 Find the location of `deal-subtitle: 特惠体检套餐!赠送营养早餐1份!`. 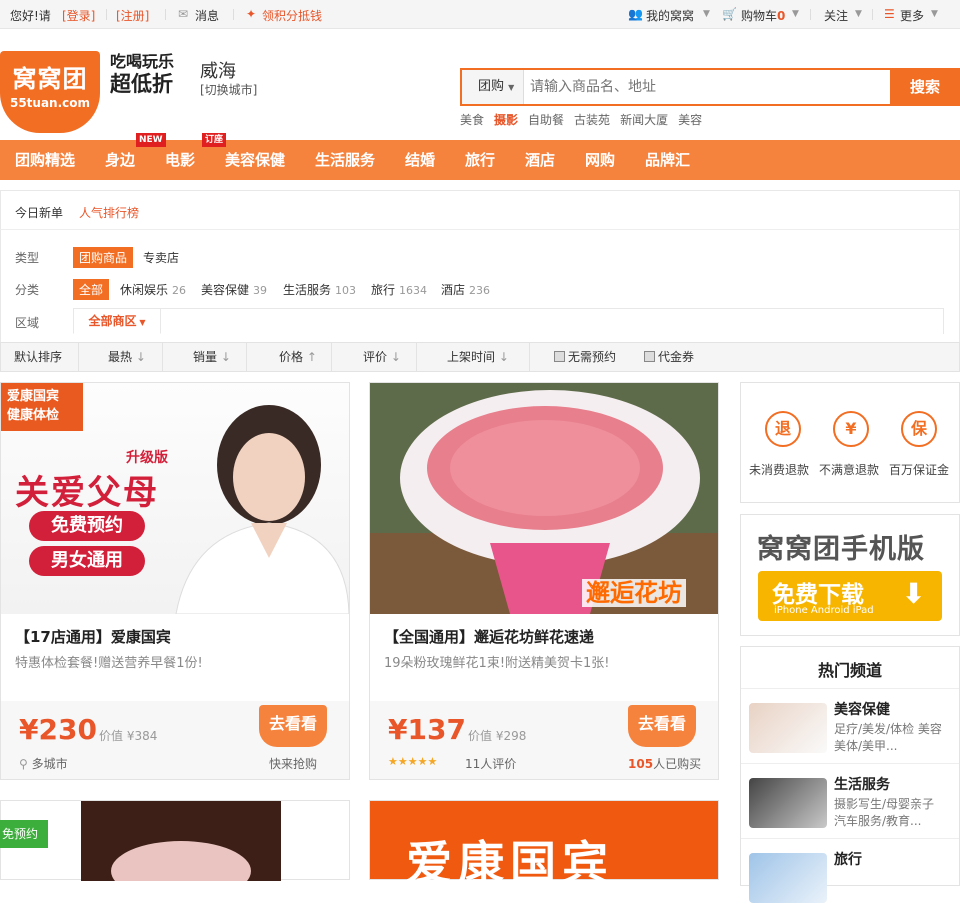

deal-subtitle: 特惠体检套餐!赠送营养早餐1份! is located at coordinates (109, 663).